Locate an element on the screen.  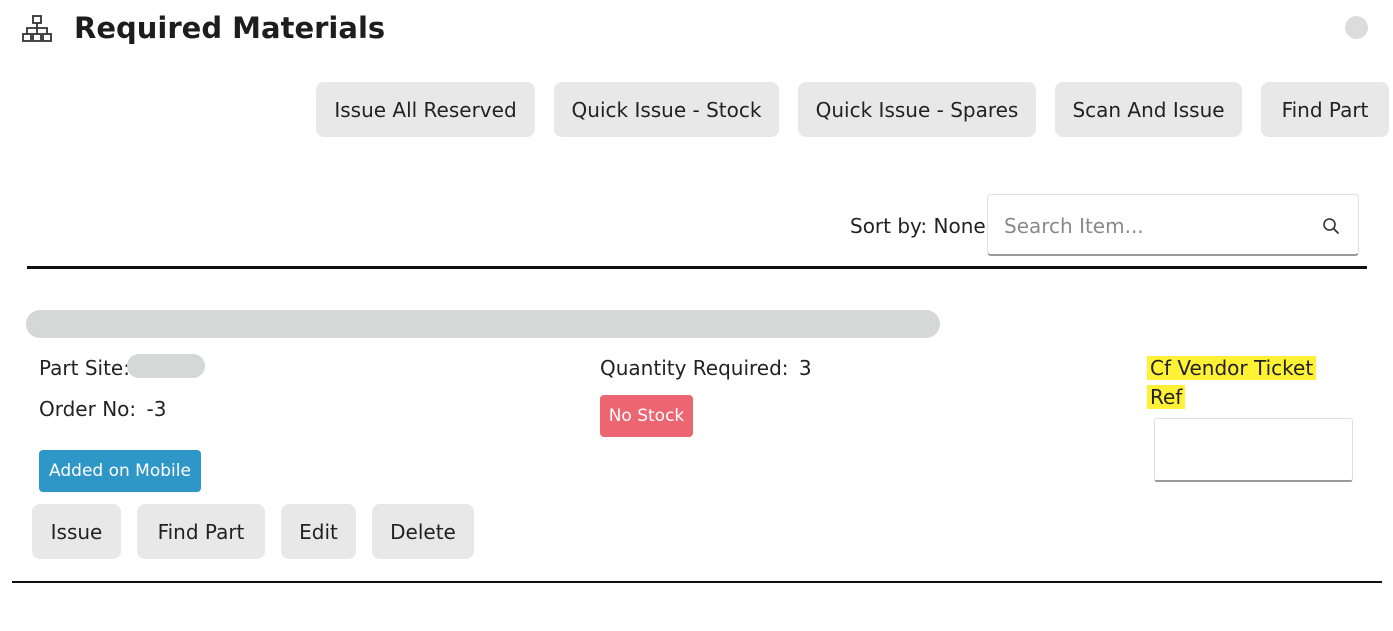
search-icon is located at coordinates (1331, 226).